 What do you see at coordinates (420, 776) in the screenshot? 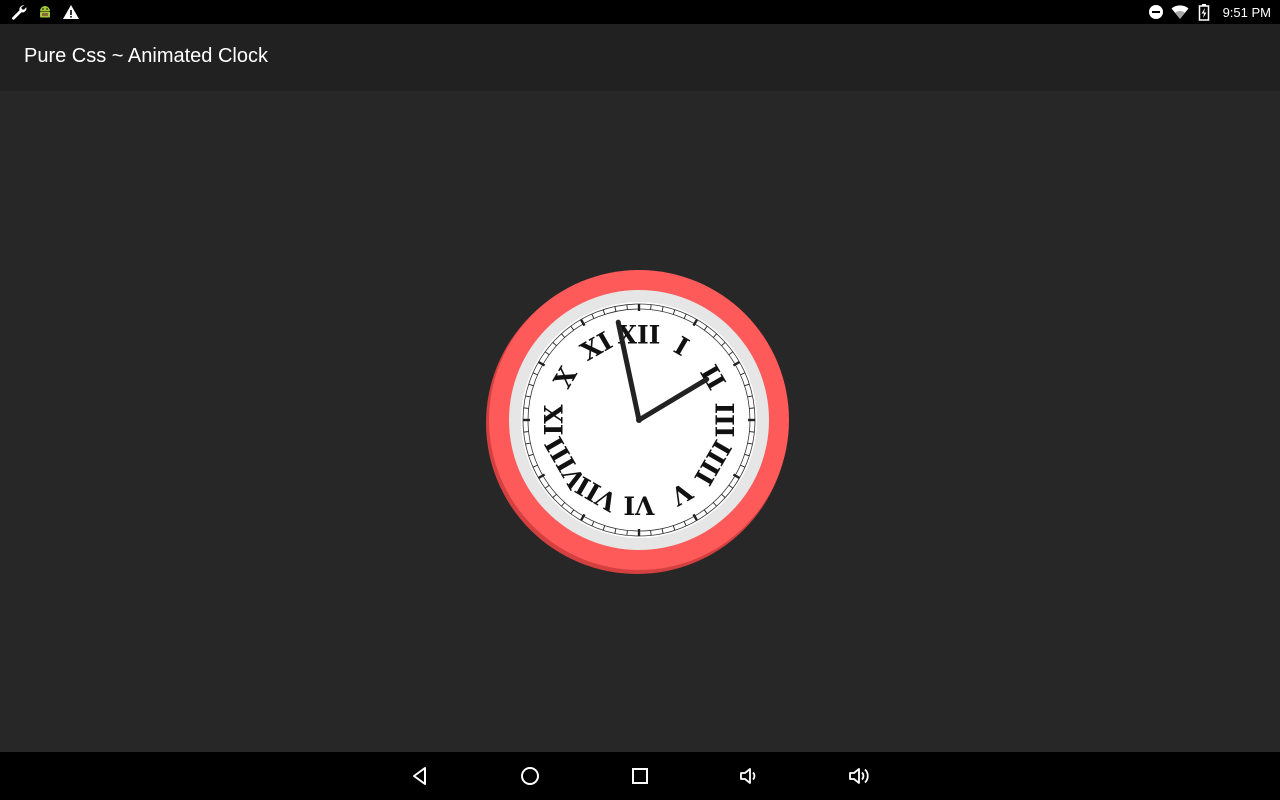
I see `back-icon` at bounding box center [420, 776].